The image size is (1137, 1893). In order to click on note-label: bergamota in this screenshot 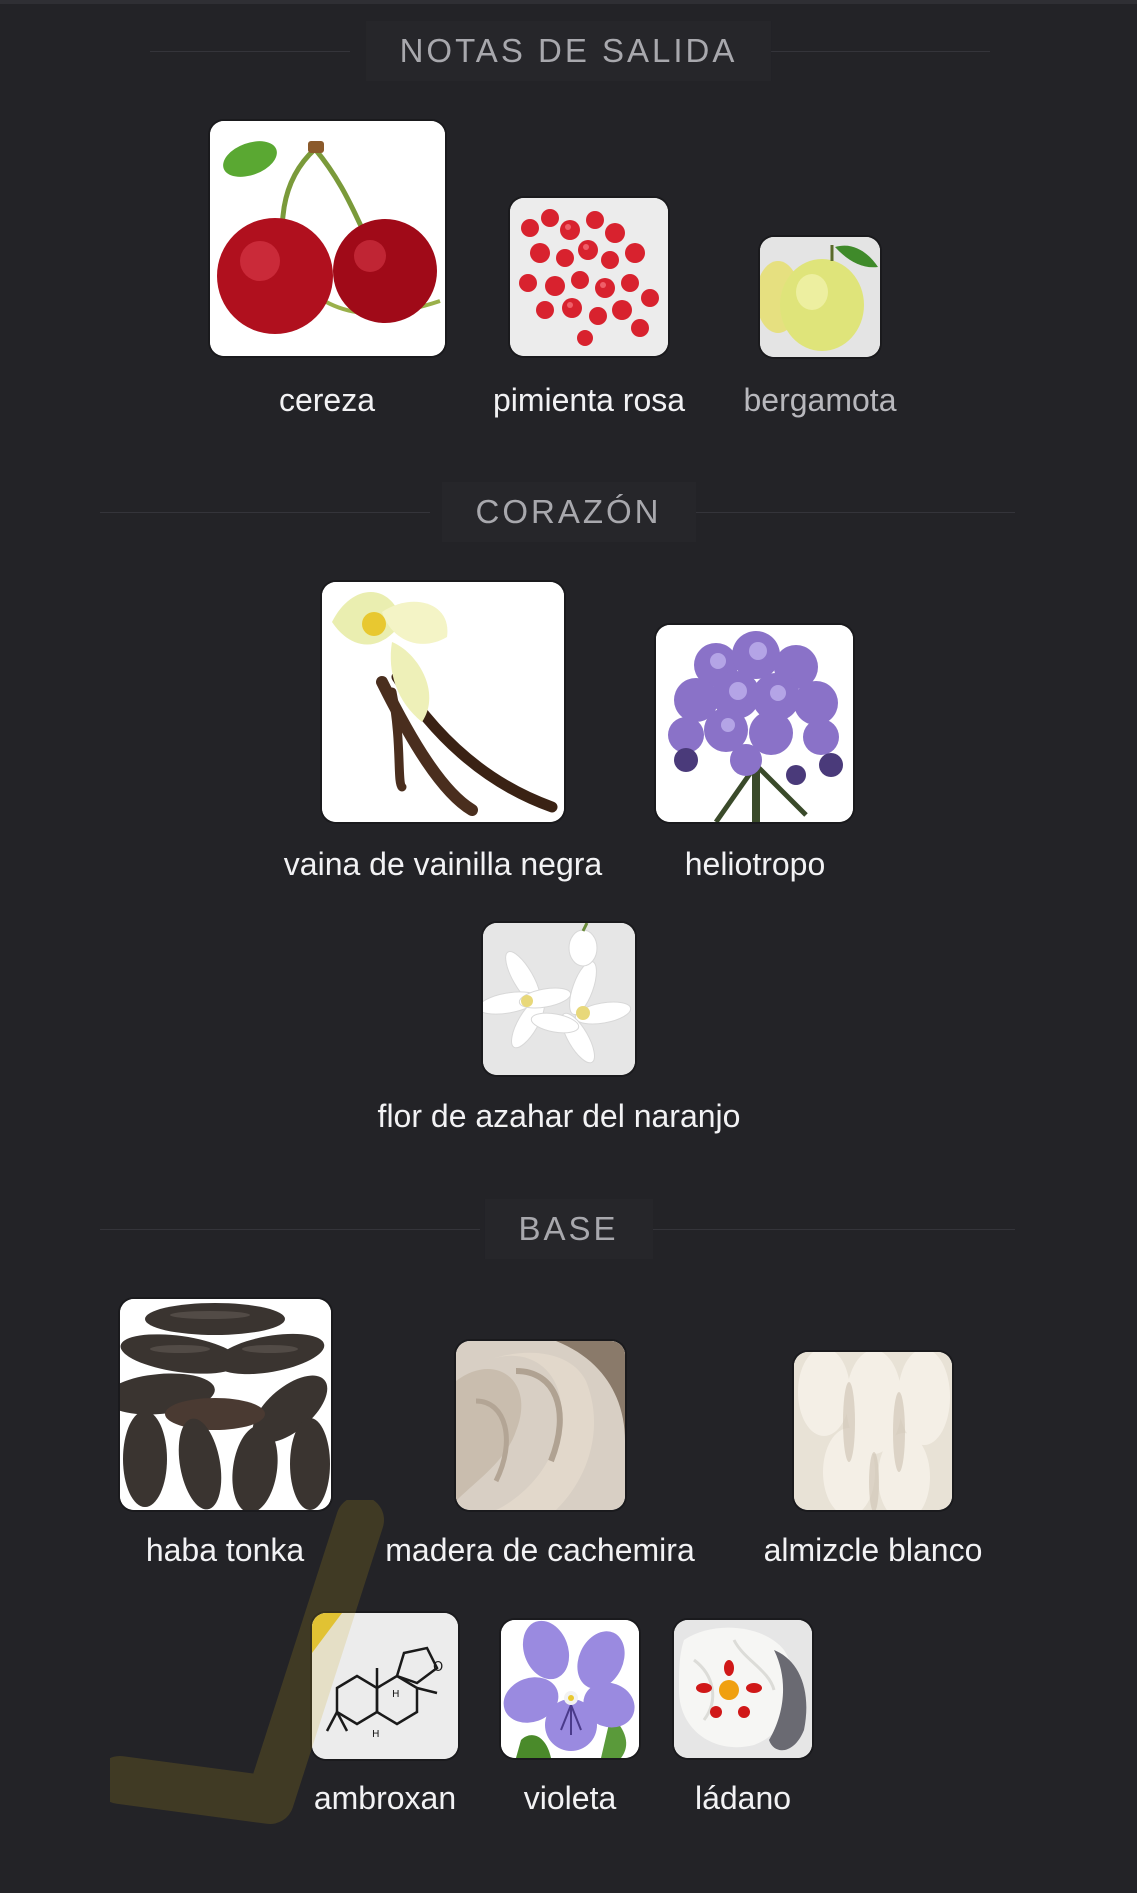, I will do `click(820, 400)`.